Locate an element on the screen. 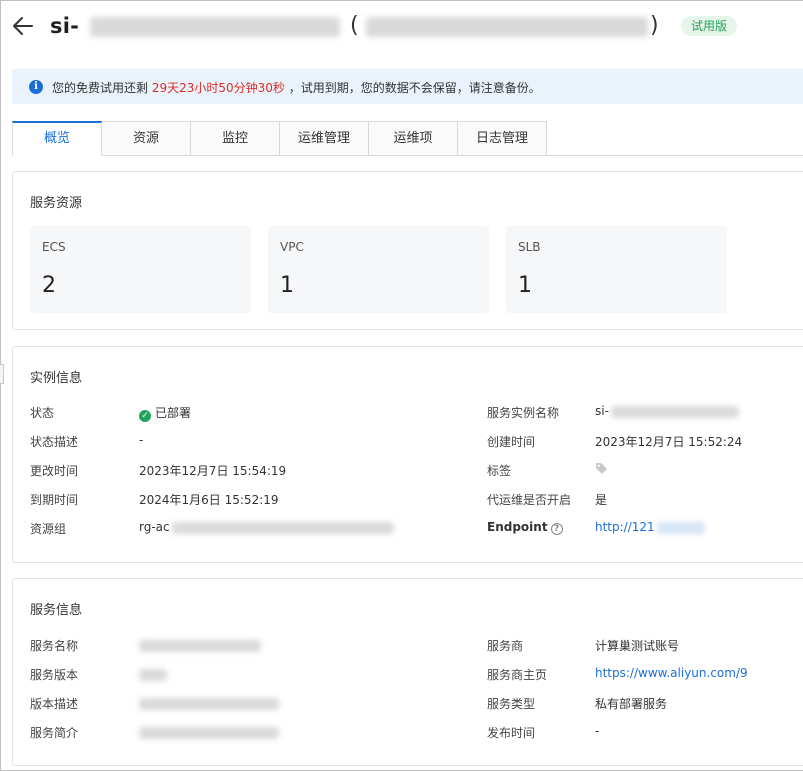 This screenshot has height=771, width=803. endpoint-link: http://121 is located at coordinates (625, 527).